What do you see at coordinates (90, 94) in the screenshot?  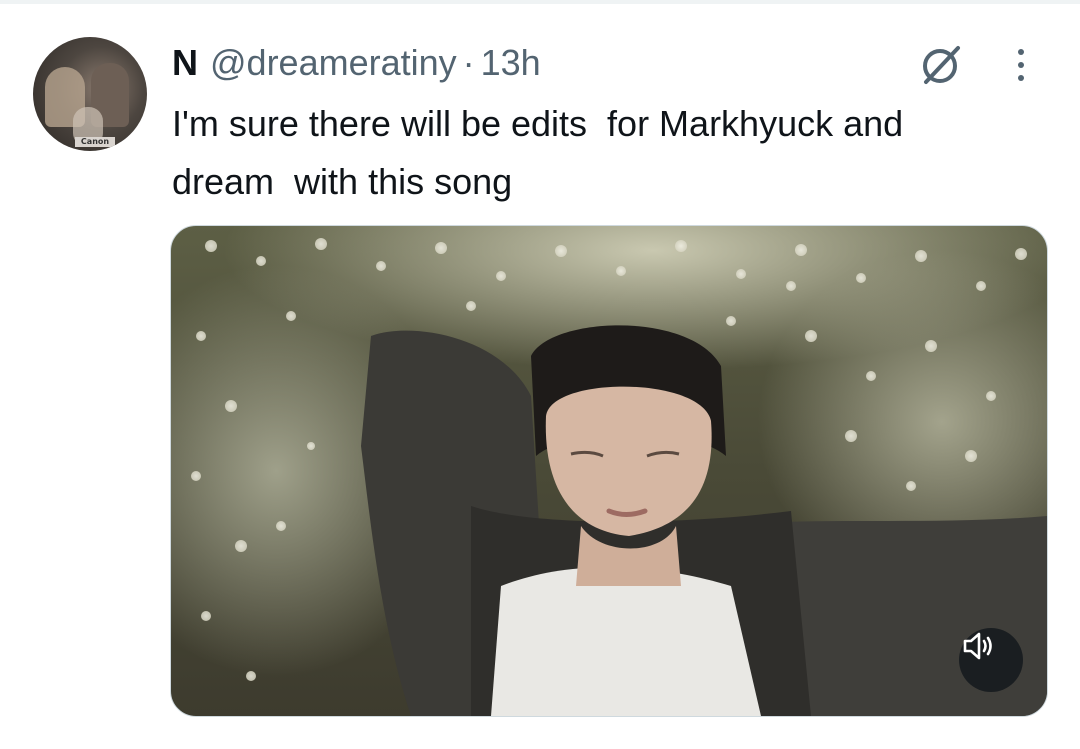 I see `avatar: Canon` at bounding box center [90, 94].